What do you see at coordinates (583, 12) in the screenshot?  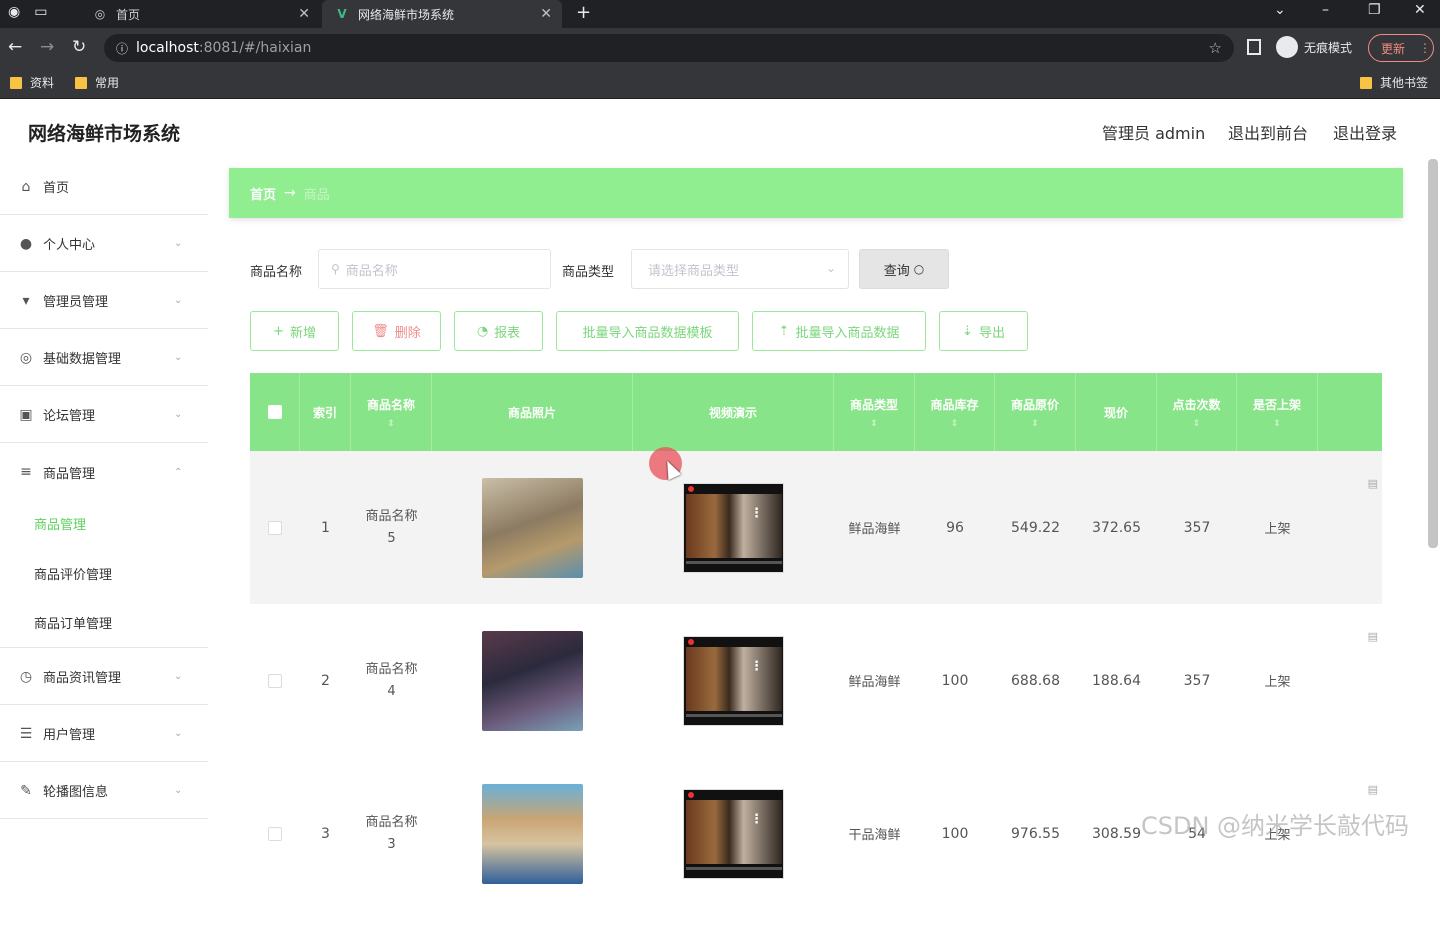 I see `new-tab-icon: +` at bounding box center [583, 12].